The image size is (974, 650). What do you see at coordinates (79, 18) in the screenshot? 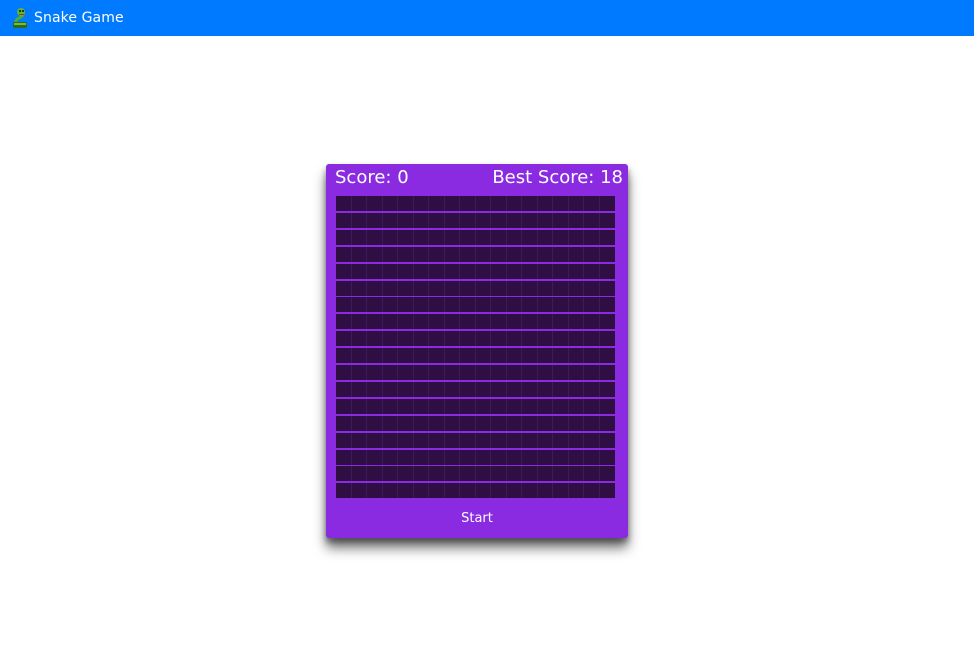
I see `app-title: Snake Game` at bounding box center [79, 18].